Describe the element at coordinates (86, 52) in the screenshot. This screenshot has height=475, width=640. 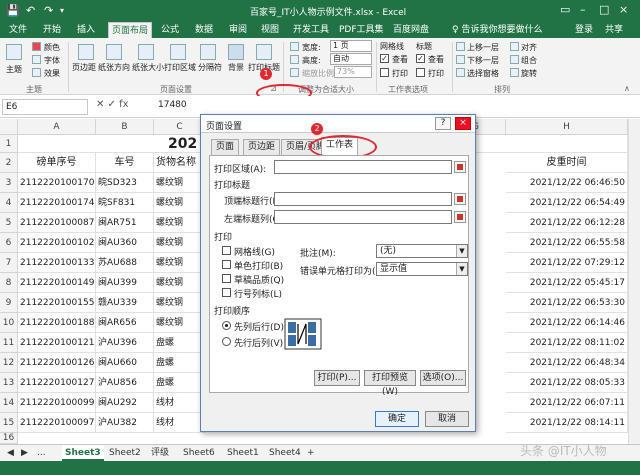
I see `margins-icon` at that location.